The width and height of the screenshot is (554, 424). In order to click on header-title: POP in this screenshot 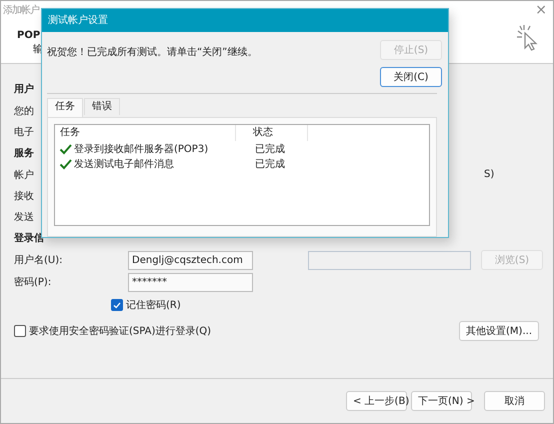, I will do `click(29, 35)`.